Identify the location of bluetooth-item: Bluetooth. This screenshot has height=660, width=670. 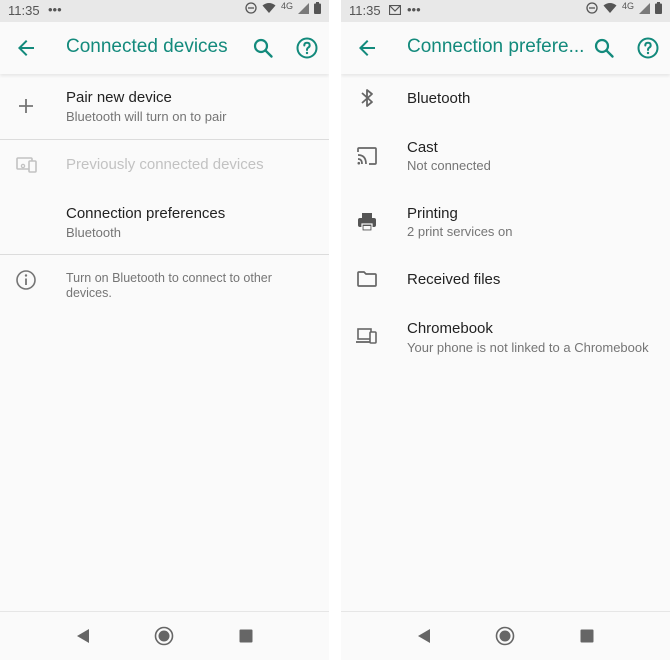
(505, 99).